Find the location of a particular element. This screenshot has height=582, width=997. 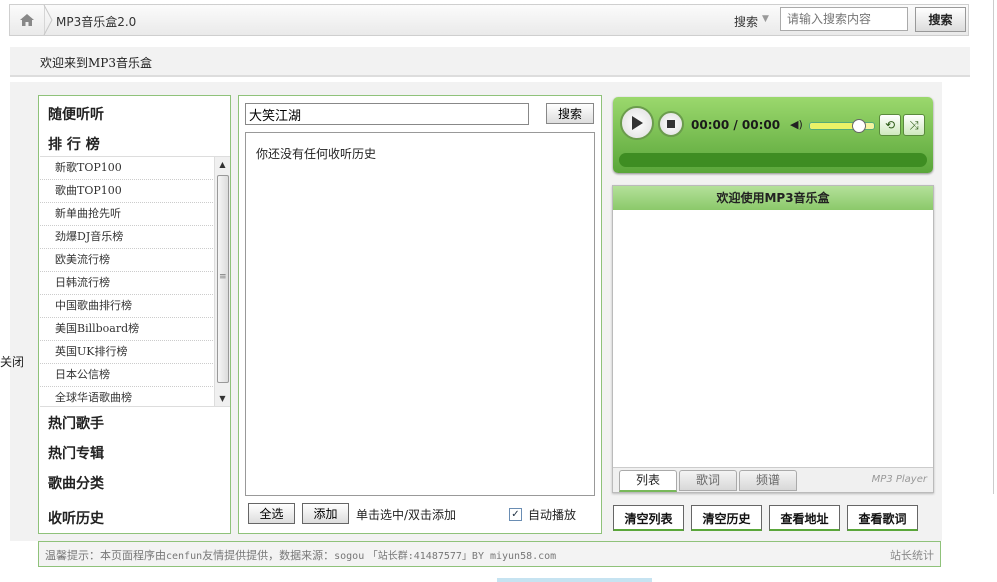

welcome-bar: 欢迎来到MP3音乐盒 is located at coordinates (490, 62).